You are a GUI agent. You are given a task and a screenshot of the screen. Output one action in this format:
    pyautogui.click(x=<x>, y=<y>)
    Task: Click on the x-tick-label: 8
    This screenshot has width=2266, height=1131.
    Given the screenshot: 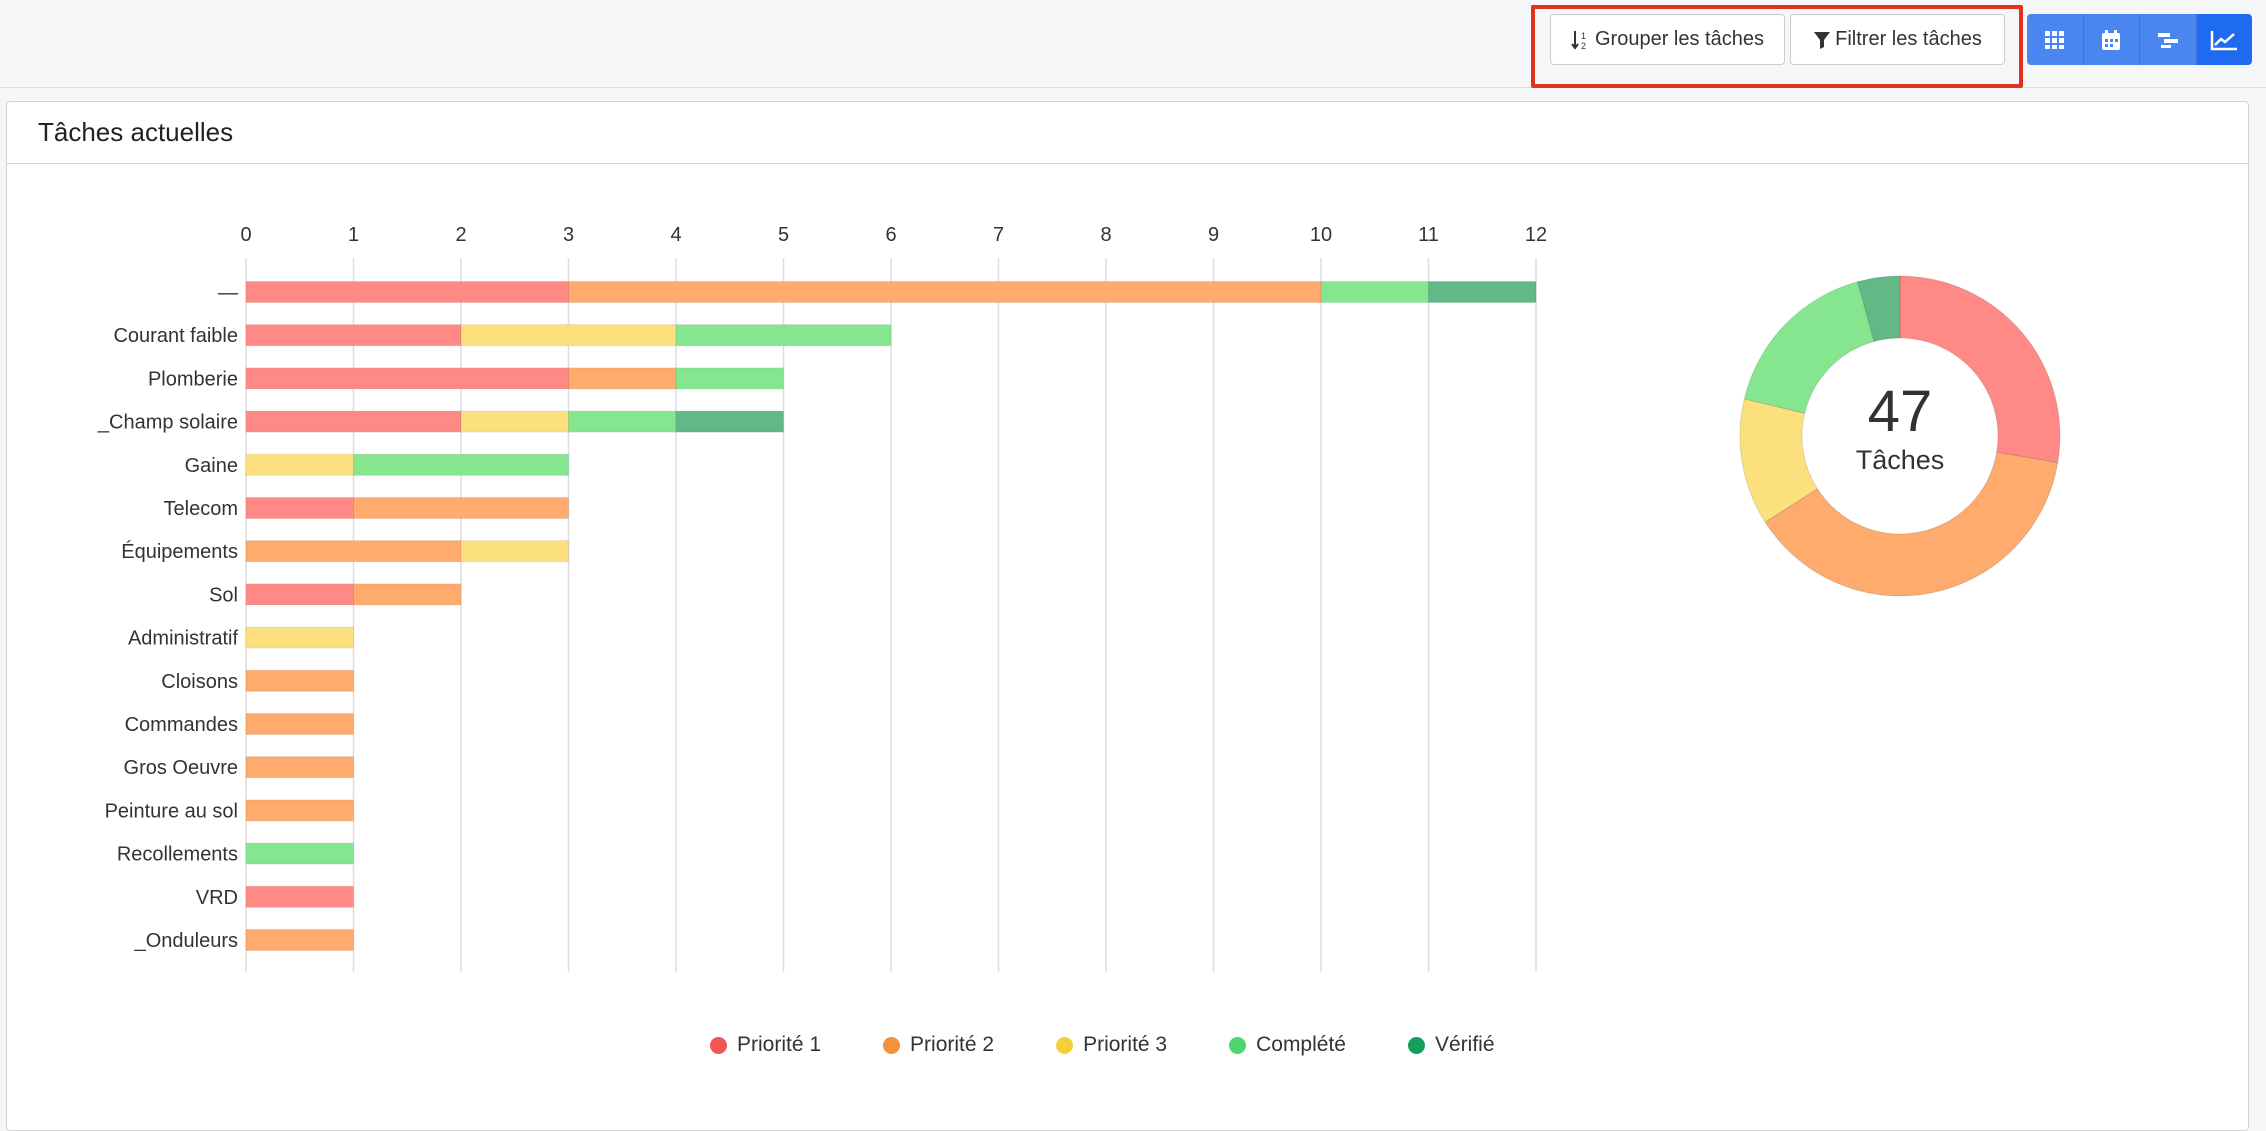 What is the action you would take?
    pyautogui.click(x=1105, y=235)
    